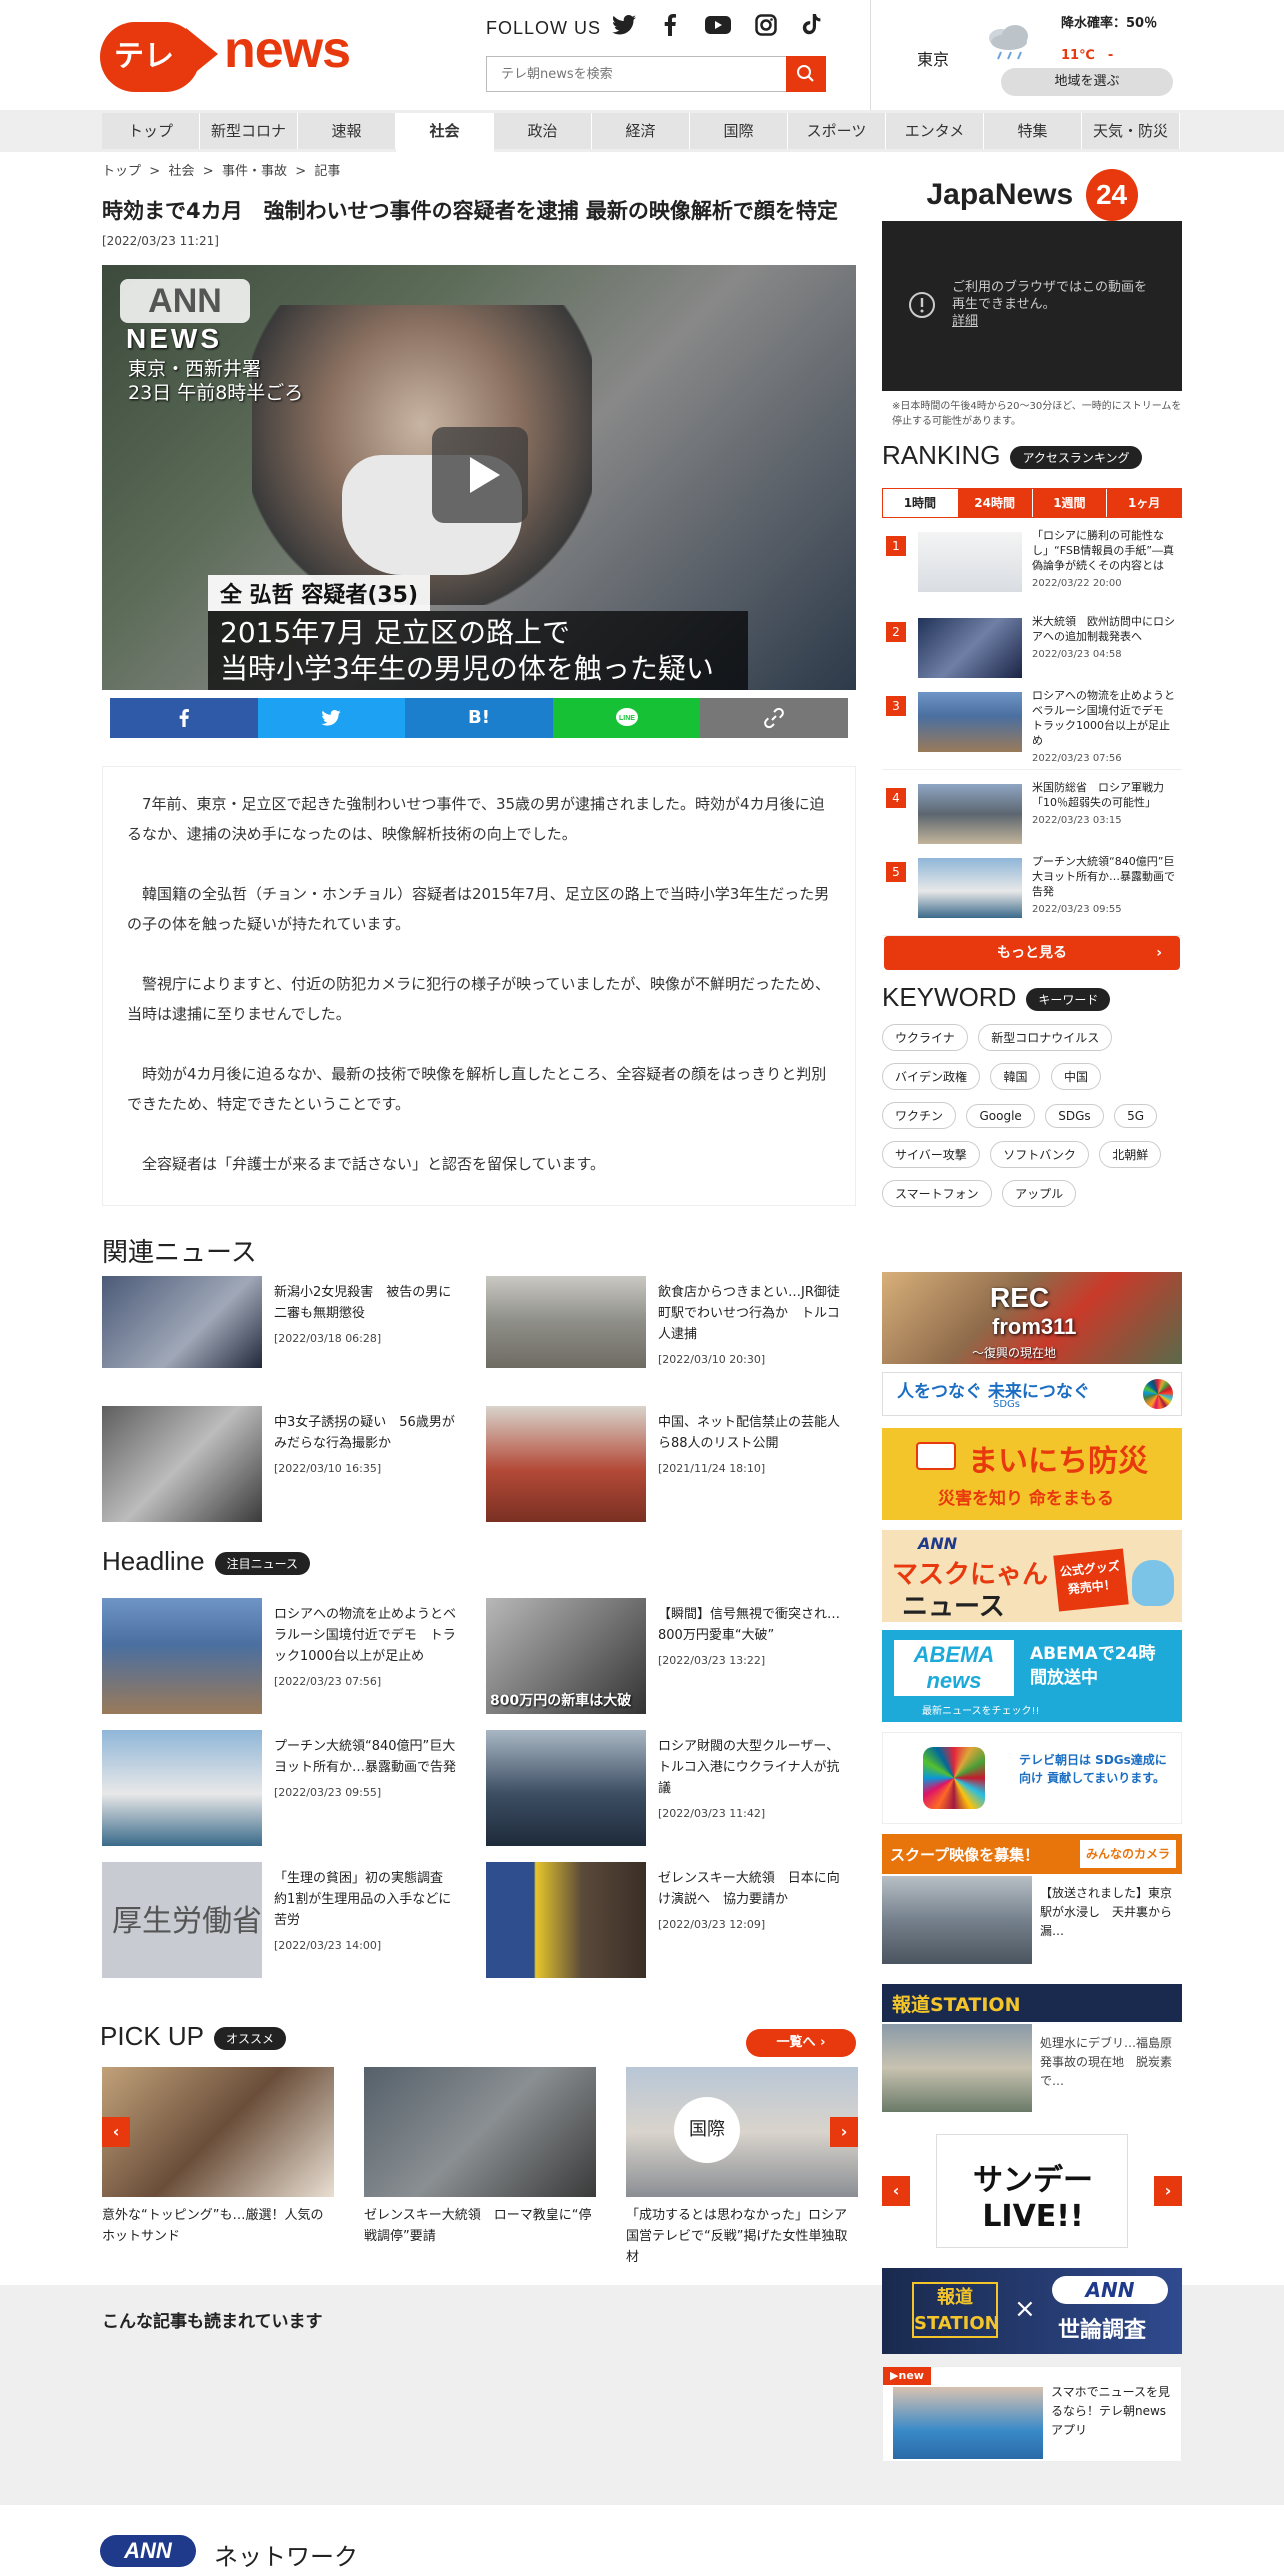 The height and width of the screenshot is (2572, 1284). What do you see at coordinates (254, 171) in the screenshot?
I see `breadcrumb-incident: 事件・事故` at bounding box center [254, 171].